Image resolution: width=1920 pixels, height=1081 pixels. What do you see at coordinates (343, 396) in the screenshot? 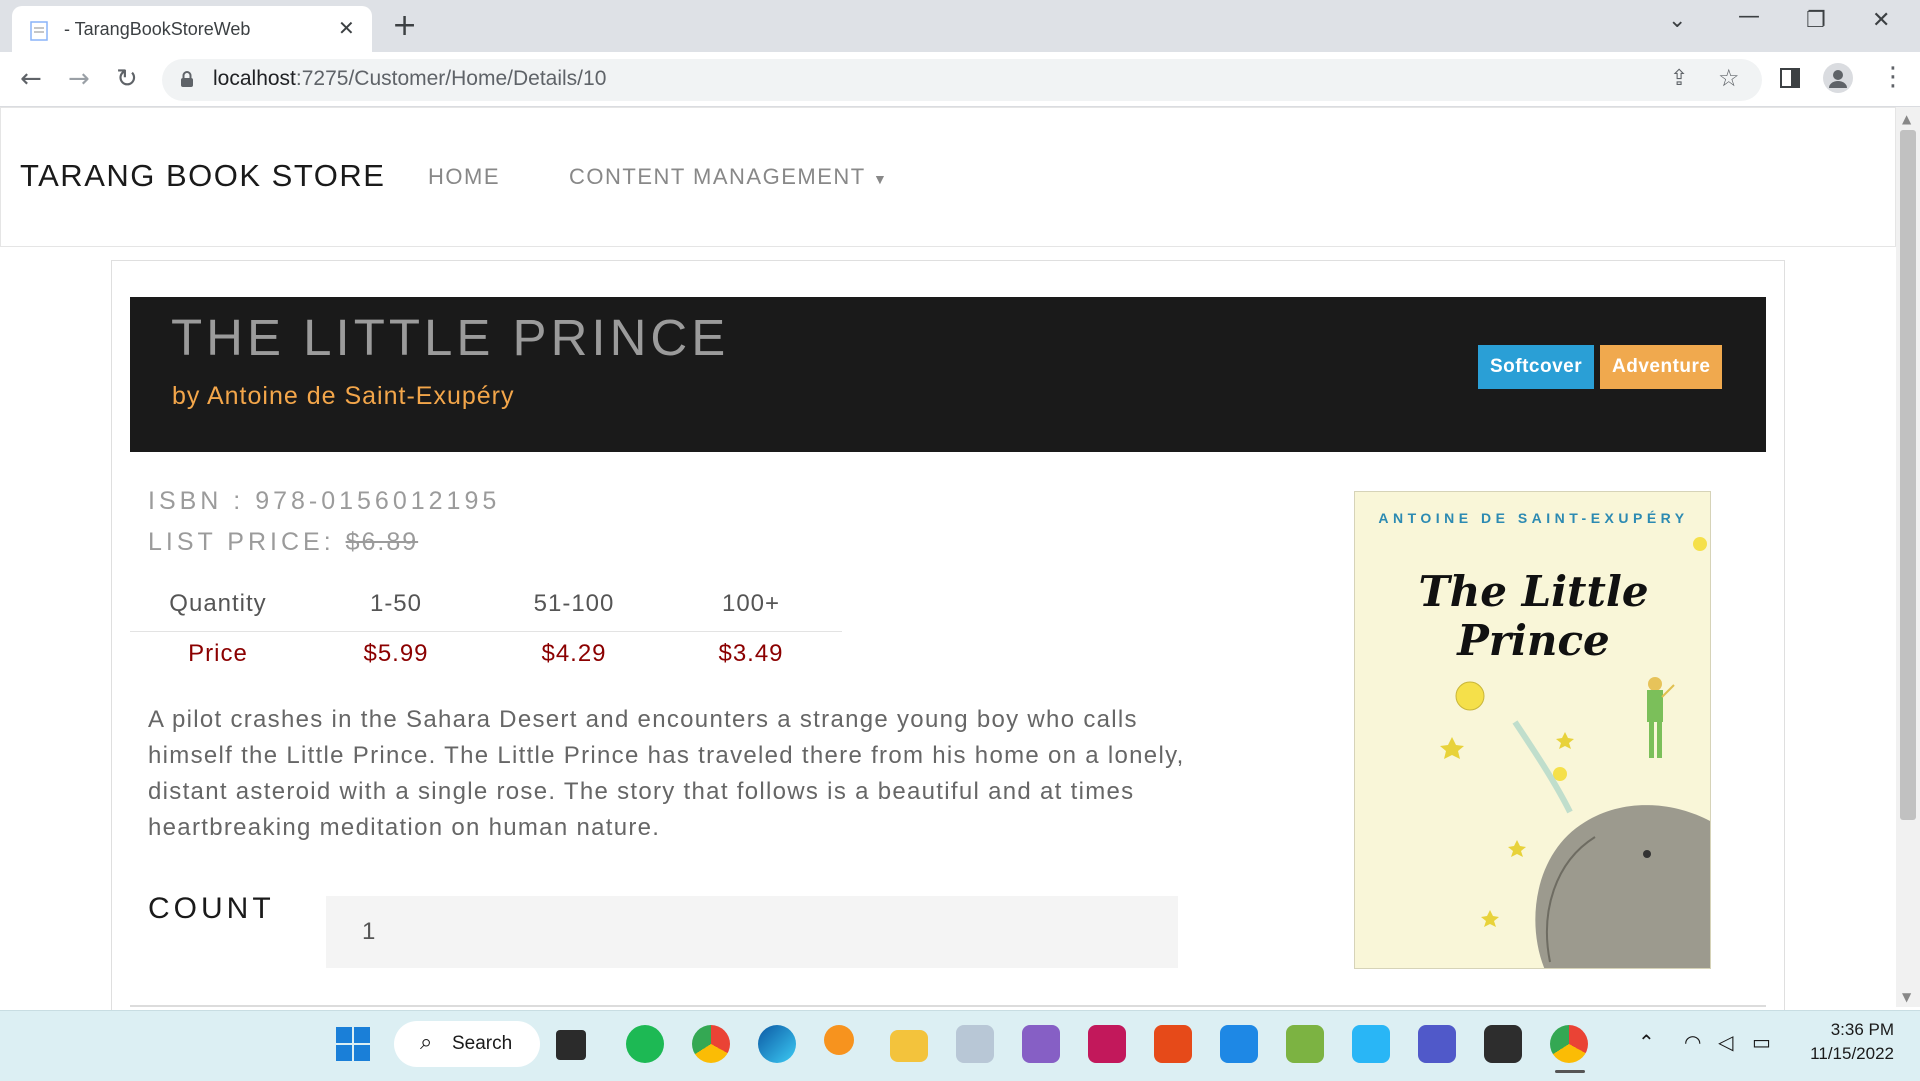
I see `book-author: by Antoine de Saint-Exupéry` at bounding box center [343, 396].